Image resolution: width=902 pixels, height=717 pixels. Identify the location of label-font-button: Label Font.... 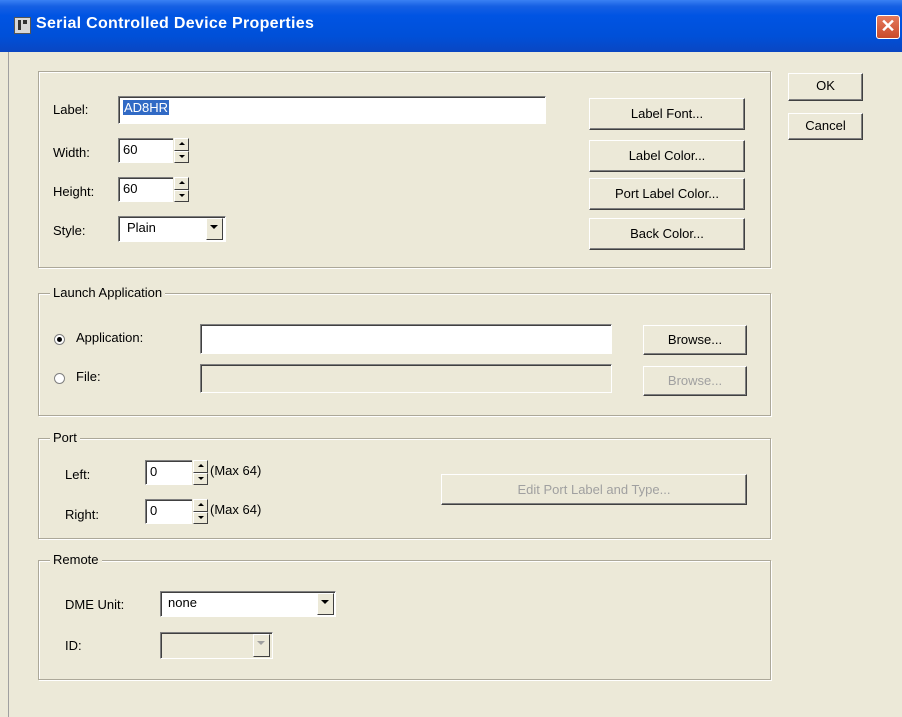
(667, 114).